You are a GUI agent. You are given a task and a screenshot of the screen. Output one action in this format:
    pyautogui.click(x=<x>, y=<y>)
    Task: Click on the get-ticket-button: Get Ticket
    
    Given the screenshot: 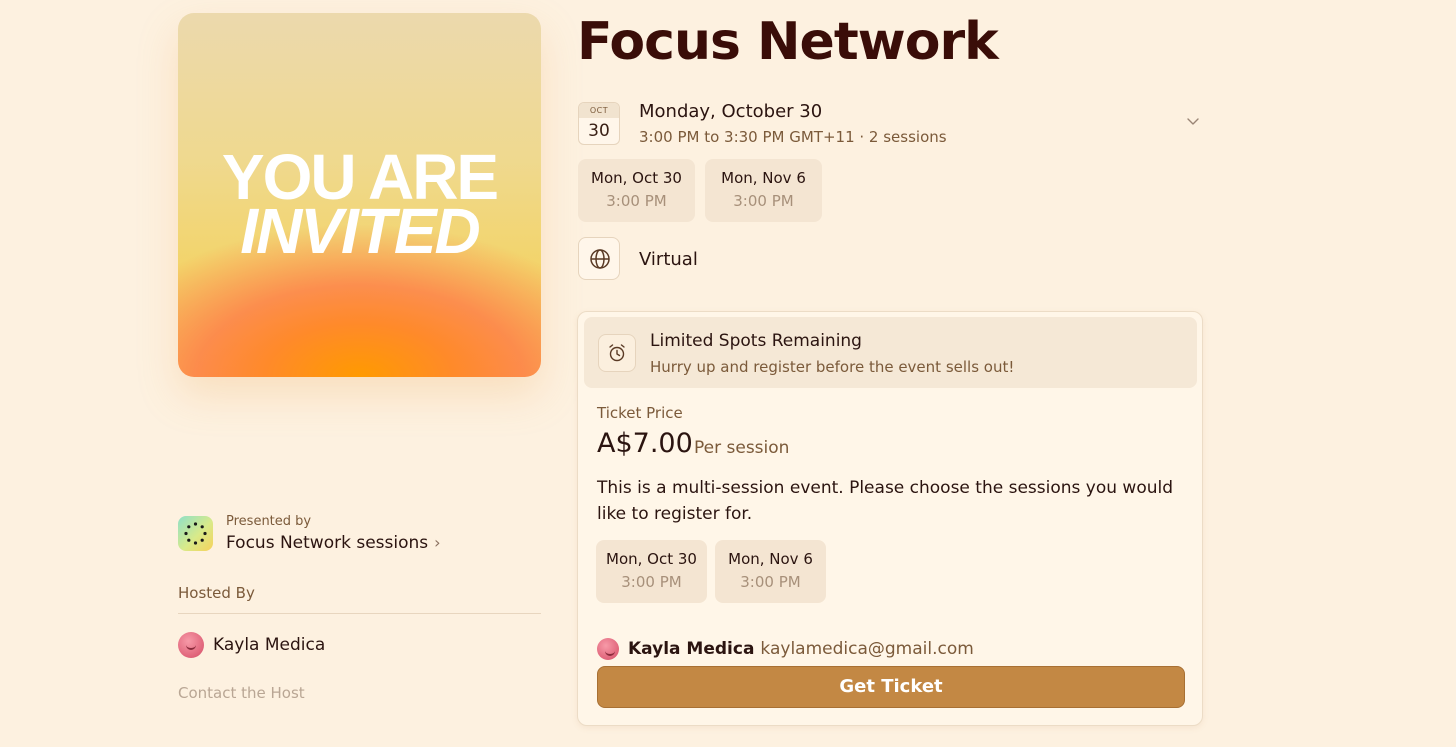 What is the action you would take?
    pyautogui.click(x=891, y=687)
    